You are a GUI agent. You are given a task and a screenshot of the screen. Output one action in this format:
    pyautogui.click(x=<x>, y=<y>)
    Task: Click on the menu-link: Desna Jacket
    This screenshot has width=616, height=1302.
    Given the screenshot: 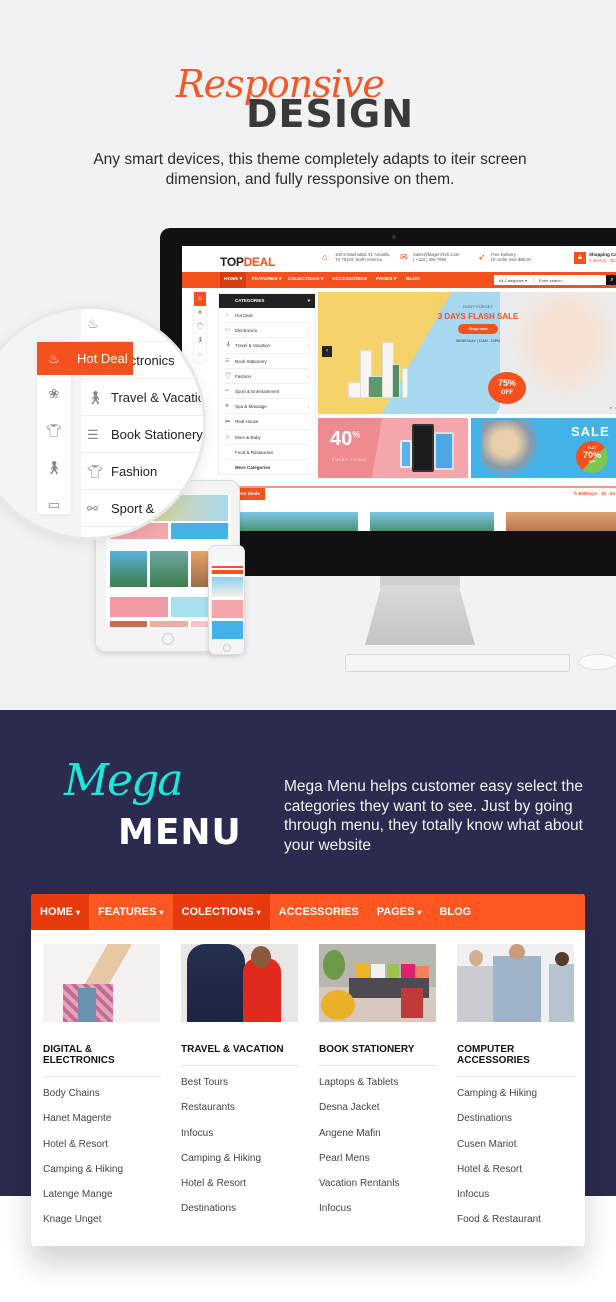 What is the action you would take?
    pyautogui.click(x=378, y=1111)
    